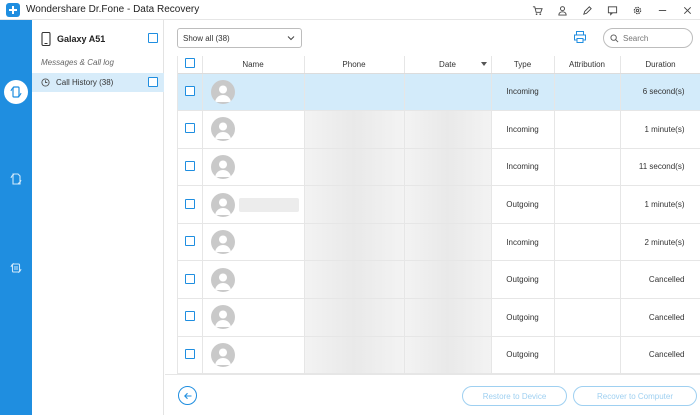 Image resolution: width=700 pixels, height=415 pixels. I want to click on device-row: Galaxy A51, so click(98, 39).